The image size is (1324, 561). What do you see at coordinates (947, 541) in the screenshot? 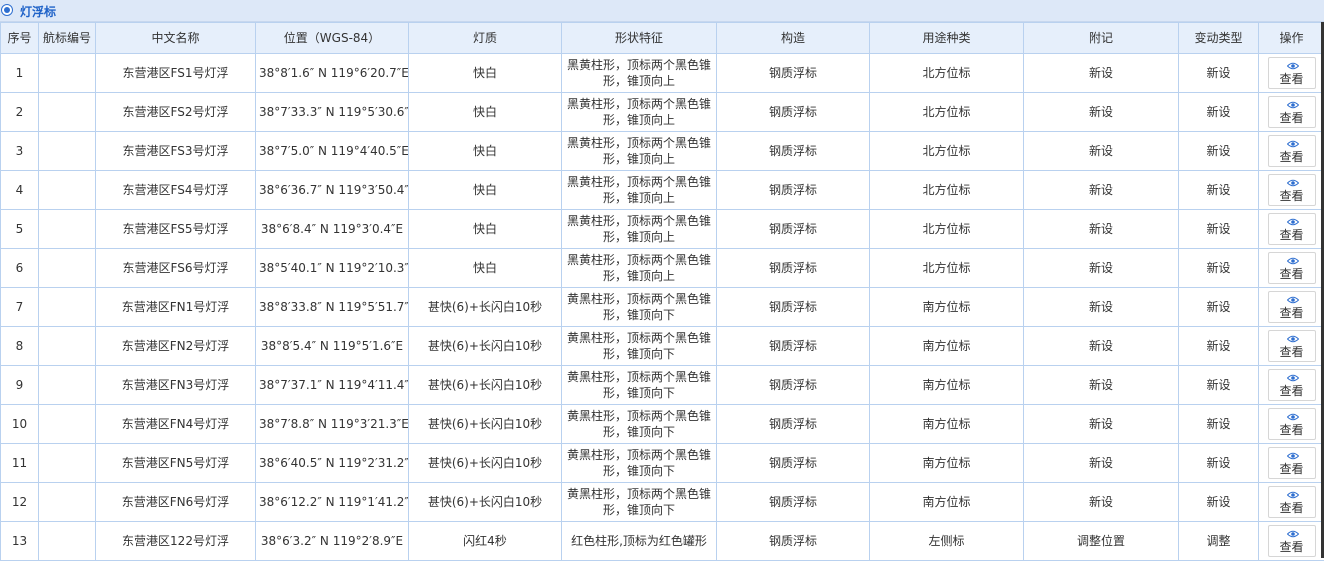
I see `cell-usage: 左侧标` at bounding box center [947, 541].